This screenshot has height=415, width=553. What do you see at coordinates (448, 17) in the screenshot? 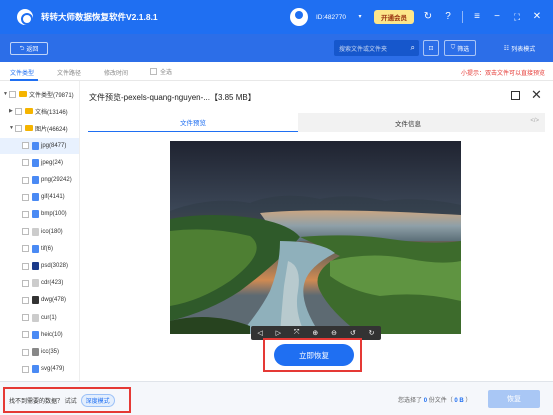
I see `help-icon: ?` at bounding box center [448, 17].